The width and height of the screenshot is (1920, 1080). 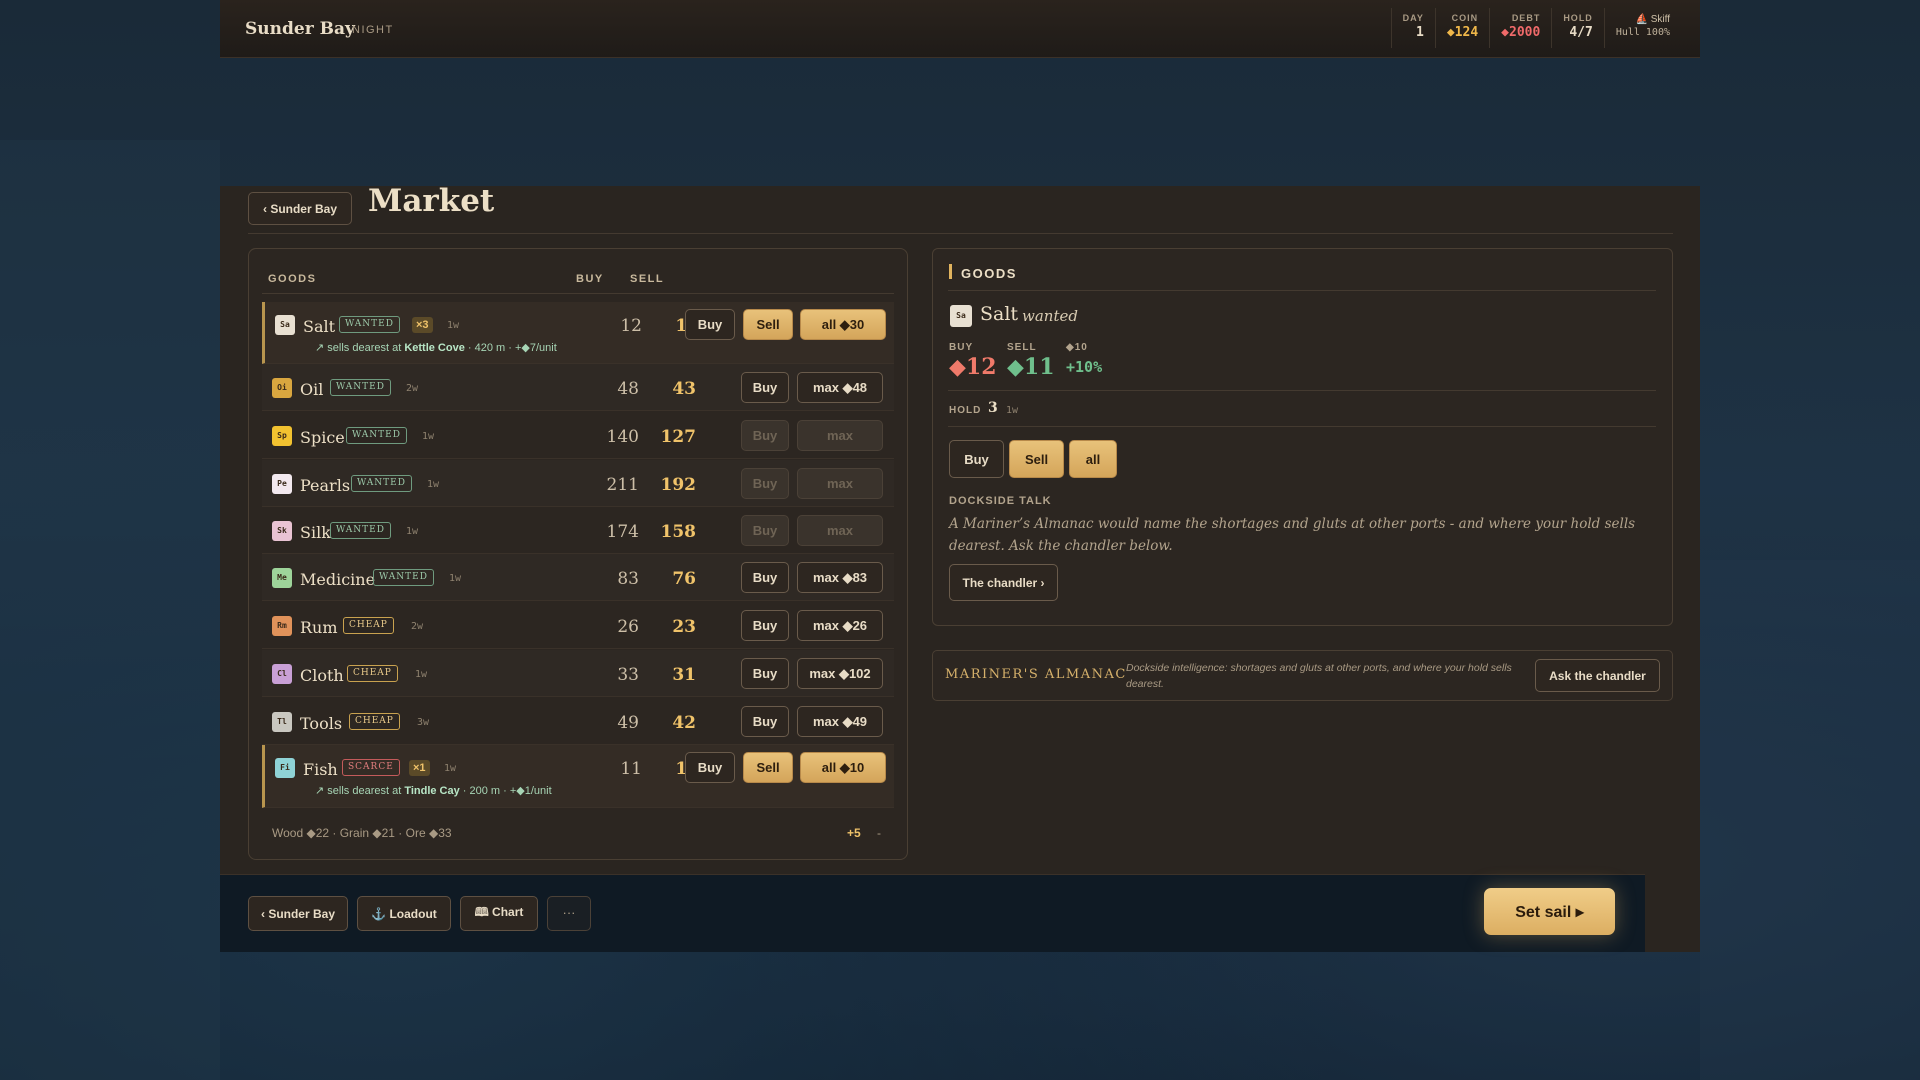 What do you see at coordinates (578, 721) in the screenshot?
I see `goods-row-tools: Tl Tools CHEAP 3w 49 42 Buy max ◆49` at bounding box center [578, 721].